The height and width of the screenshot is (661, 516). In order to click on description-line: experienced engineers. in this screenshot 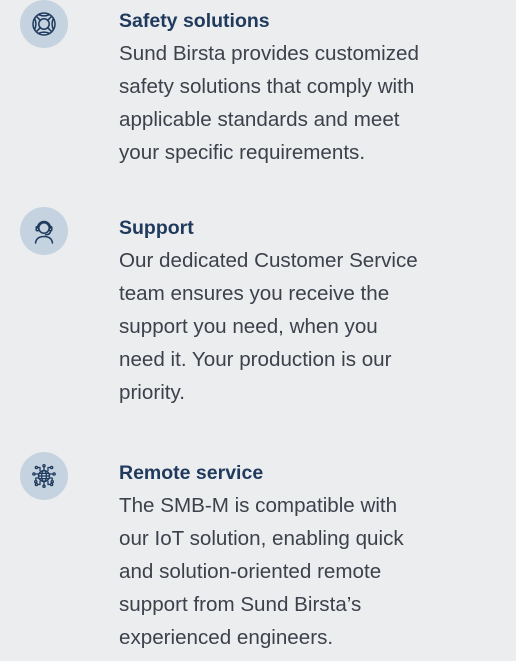, I will do `click(226, 637)`.